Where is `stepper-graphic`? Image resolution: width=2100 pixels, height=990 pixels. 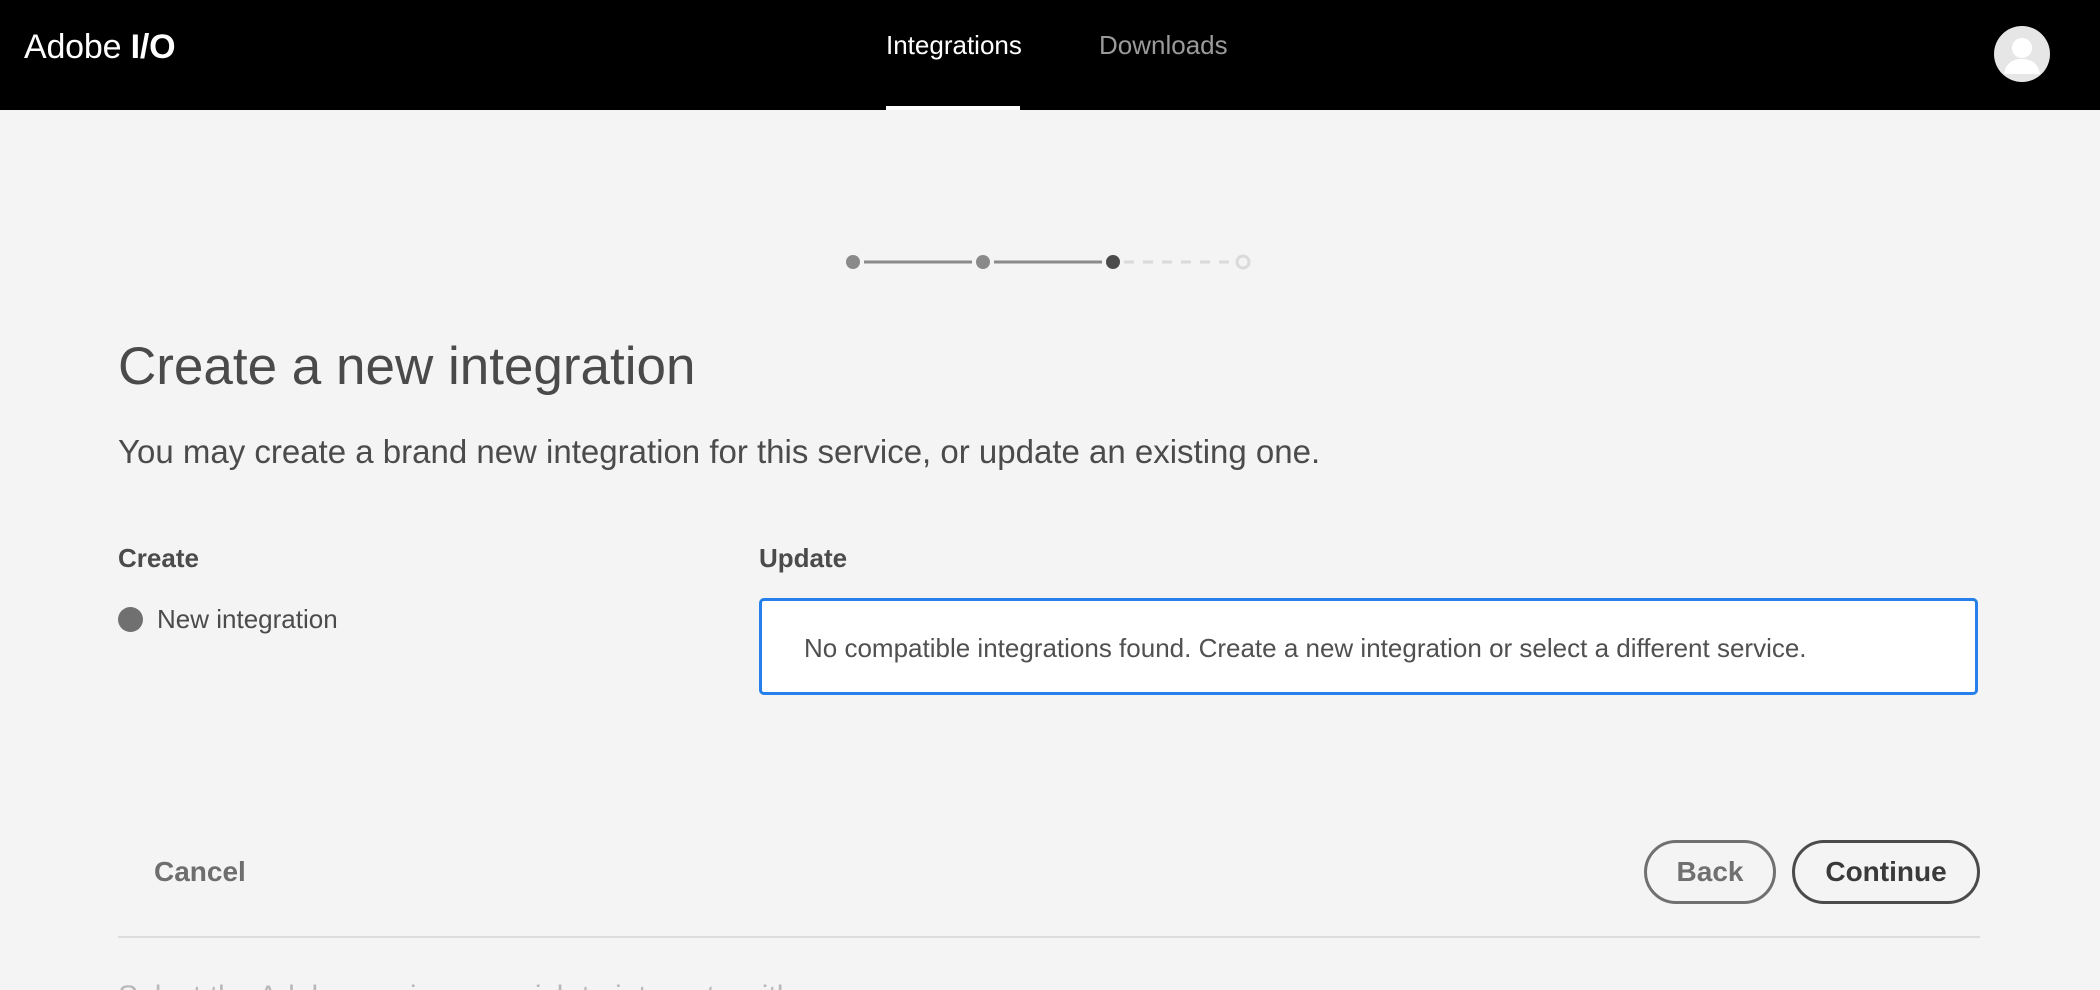 stepper-graphic is located at coordinates (1048, 262).